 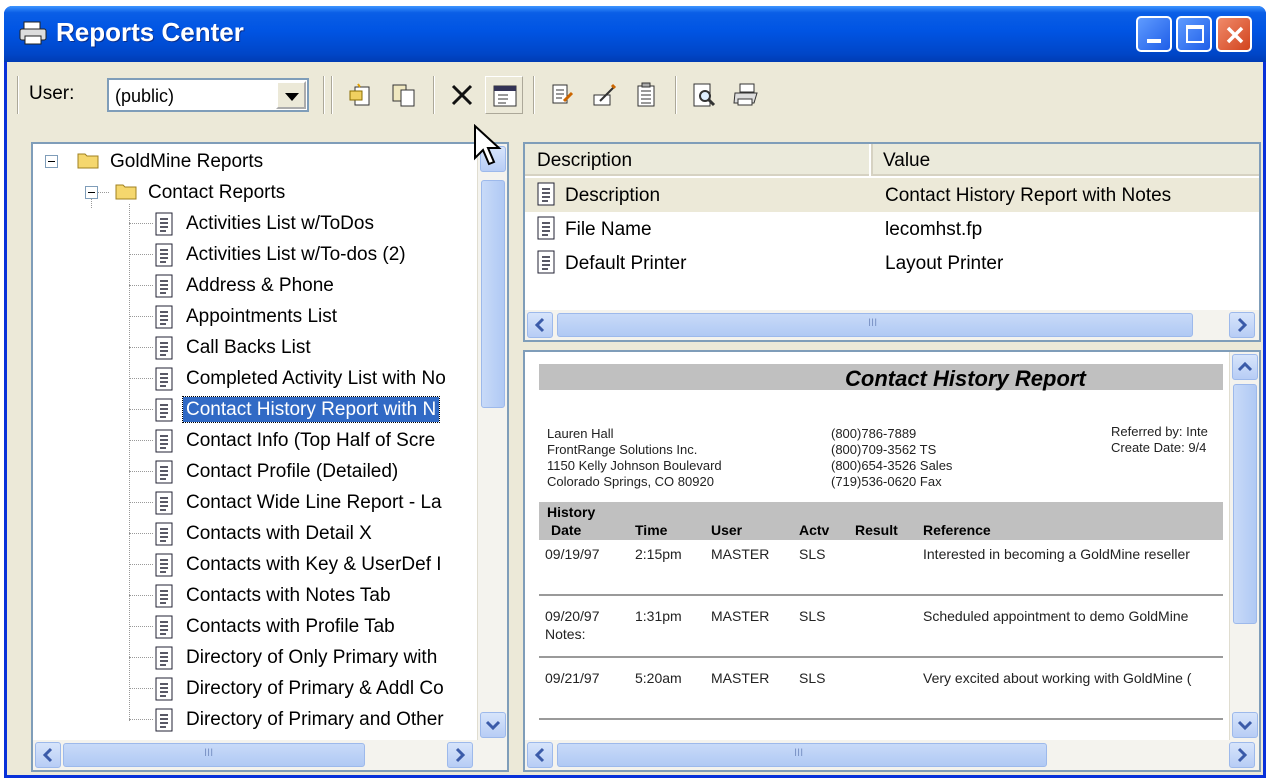 I want to click on property-row: Default Printer Layout Printer, so click(x=892, y=263).